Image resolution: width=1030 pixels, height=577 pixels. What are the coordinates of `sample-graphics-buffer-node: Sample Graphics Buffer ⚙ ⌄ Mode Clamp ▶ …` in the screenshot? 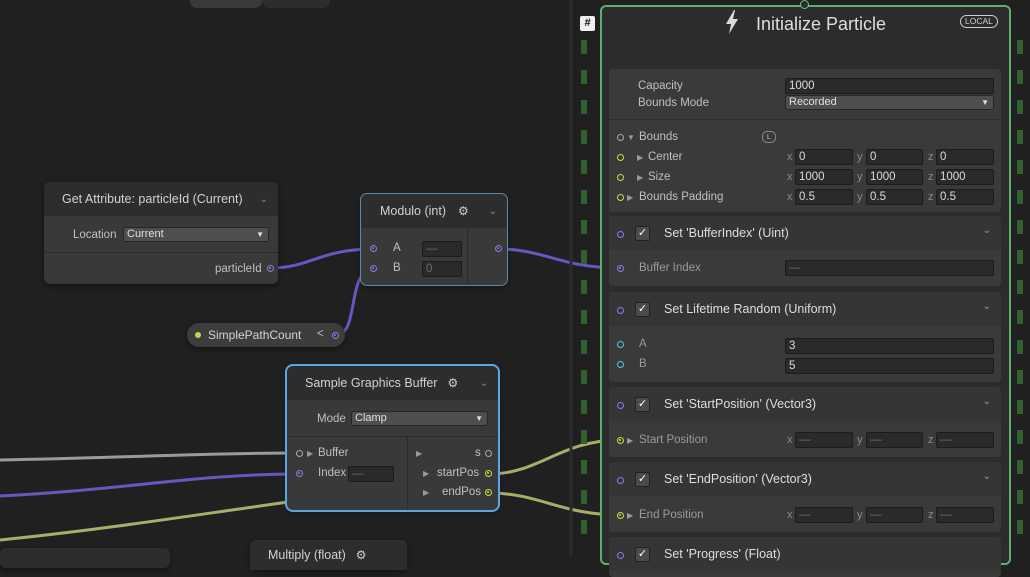 It's located at (392, 438).